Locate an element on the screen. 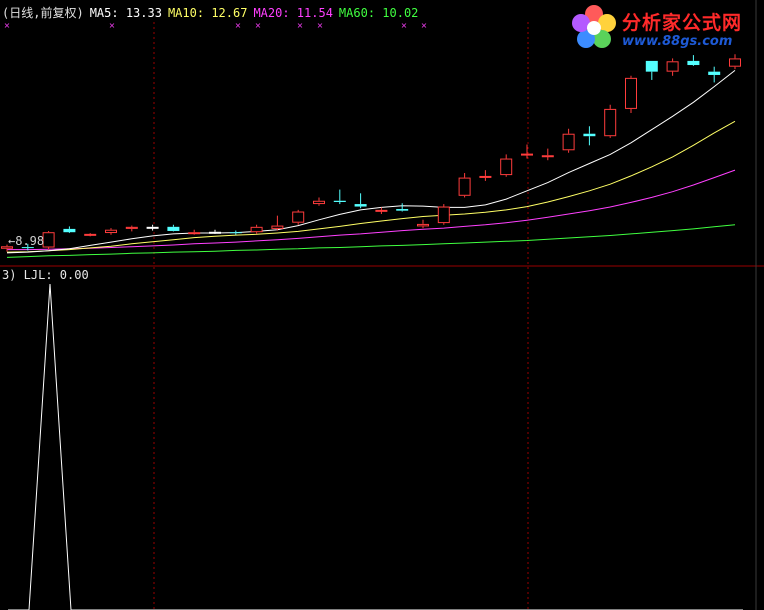 The image size is (764, 610). ma20-value: 11.54 is located at coordinates (314, 13).